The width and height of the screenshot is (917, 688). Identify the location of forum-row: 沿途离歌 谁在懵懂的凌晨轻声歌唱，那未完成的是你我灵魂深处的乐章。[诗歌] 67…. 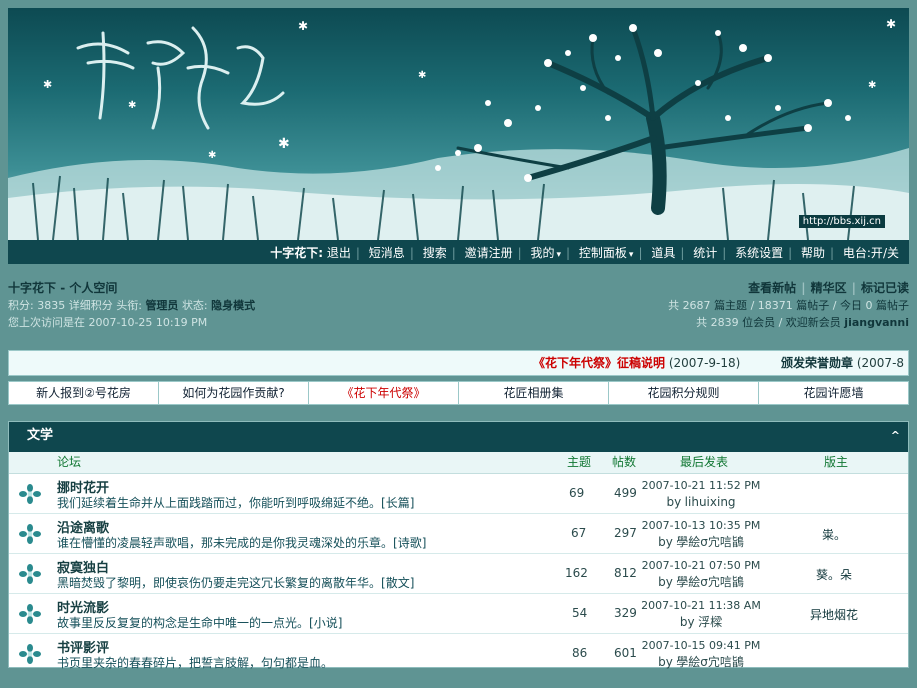
(458, 534).